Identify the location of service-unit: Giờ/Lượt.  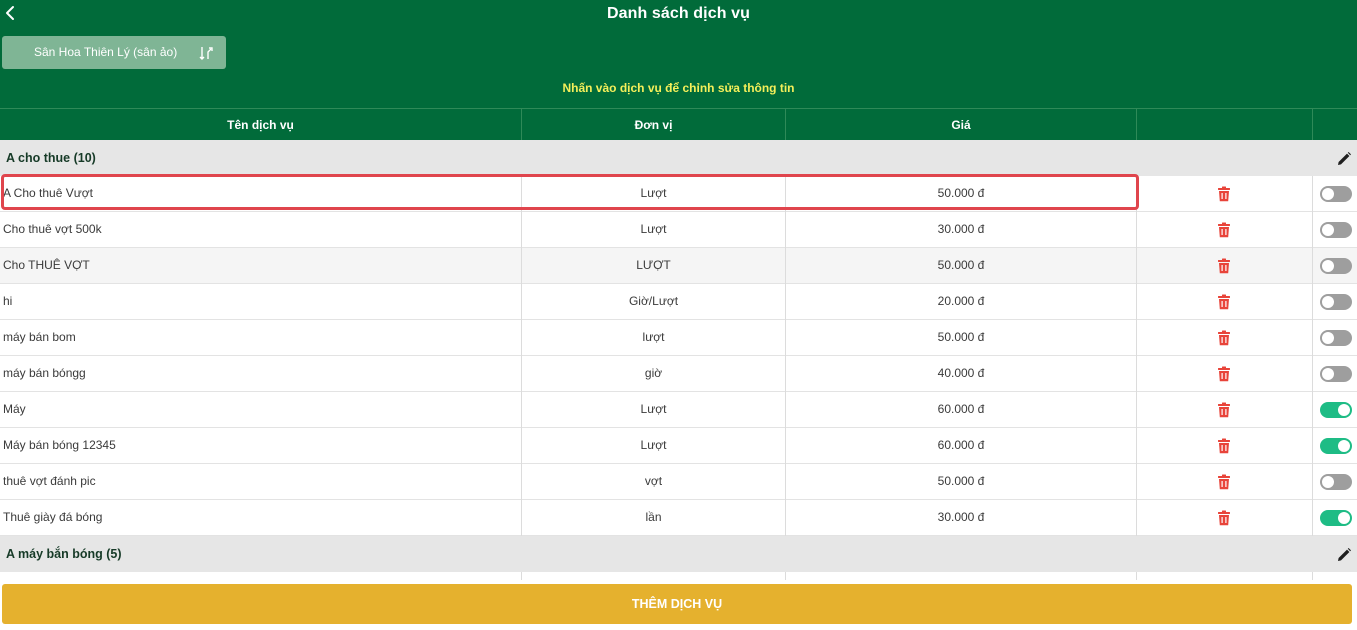
(654, 302).